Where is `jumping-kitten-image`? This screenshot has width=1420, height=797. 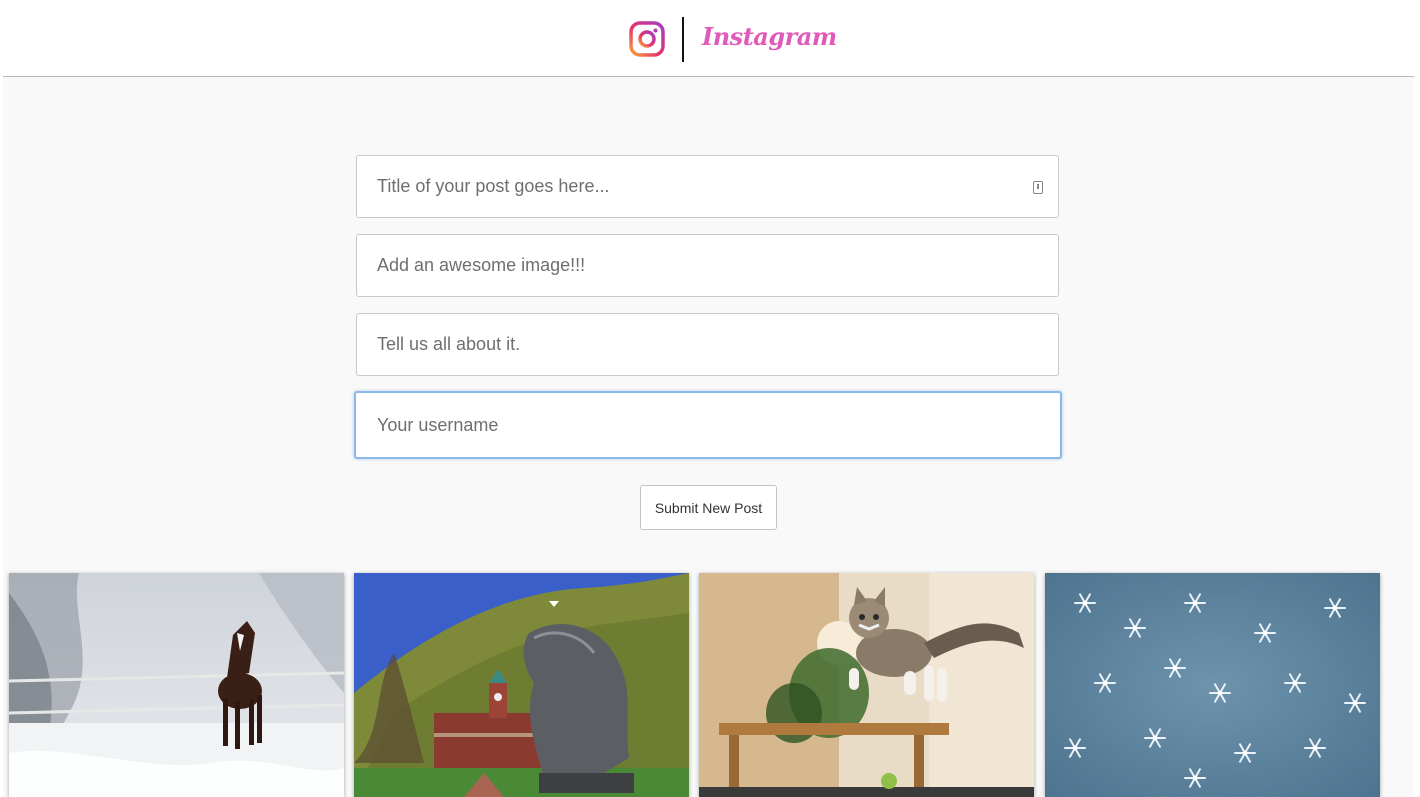 jumping-kitten-image is located at coordinates (866, 685).